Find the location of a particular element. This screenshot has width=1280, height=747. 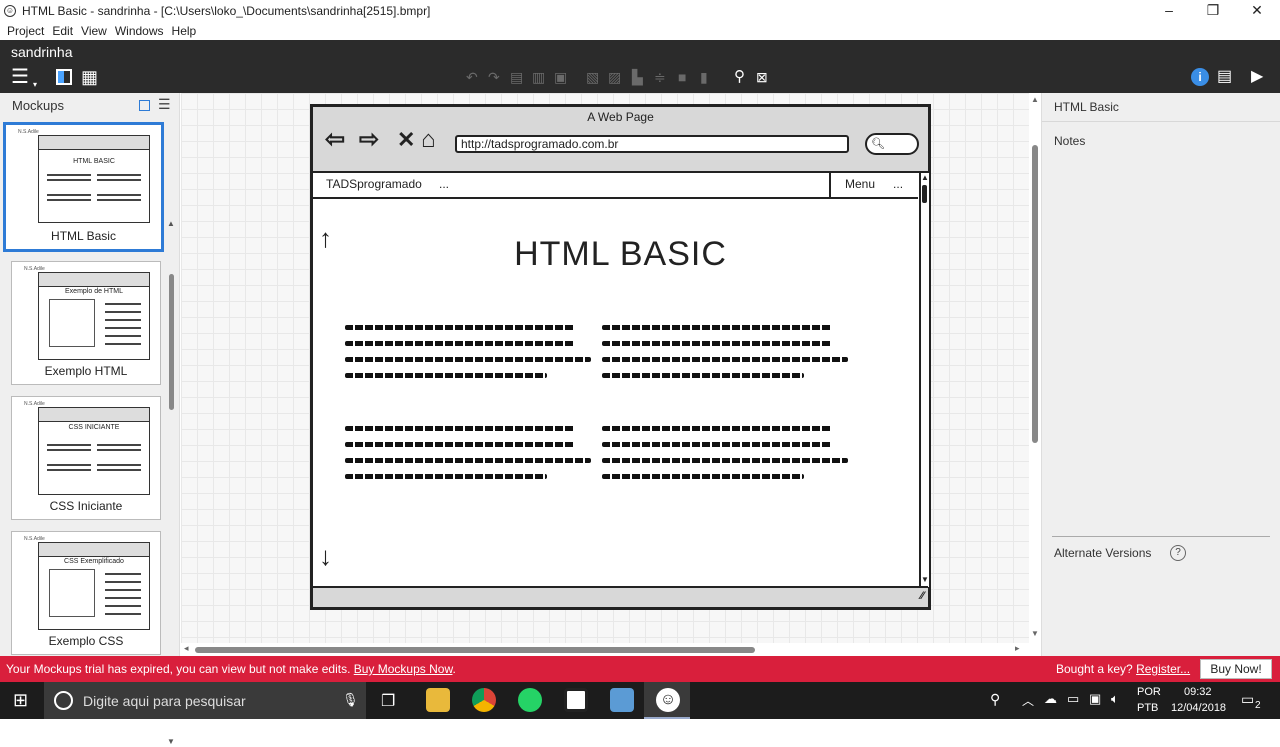

search-icon: ⚲ is located at coordinates (739, 77).